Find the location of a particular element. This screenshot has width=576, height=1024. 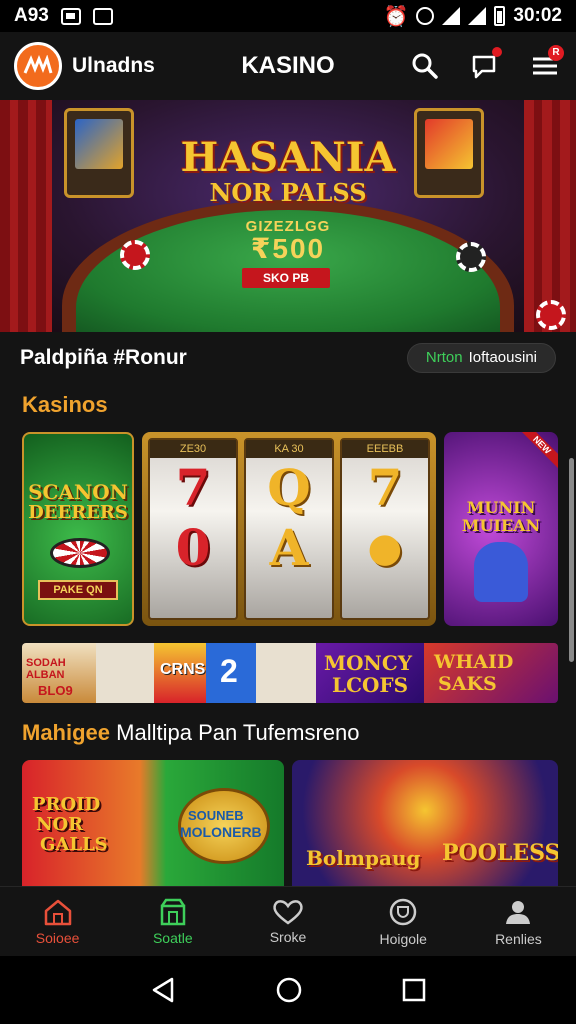

hero-amount: ₹500 is located at coordinates (288, 248).